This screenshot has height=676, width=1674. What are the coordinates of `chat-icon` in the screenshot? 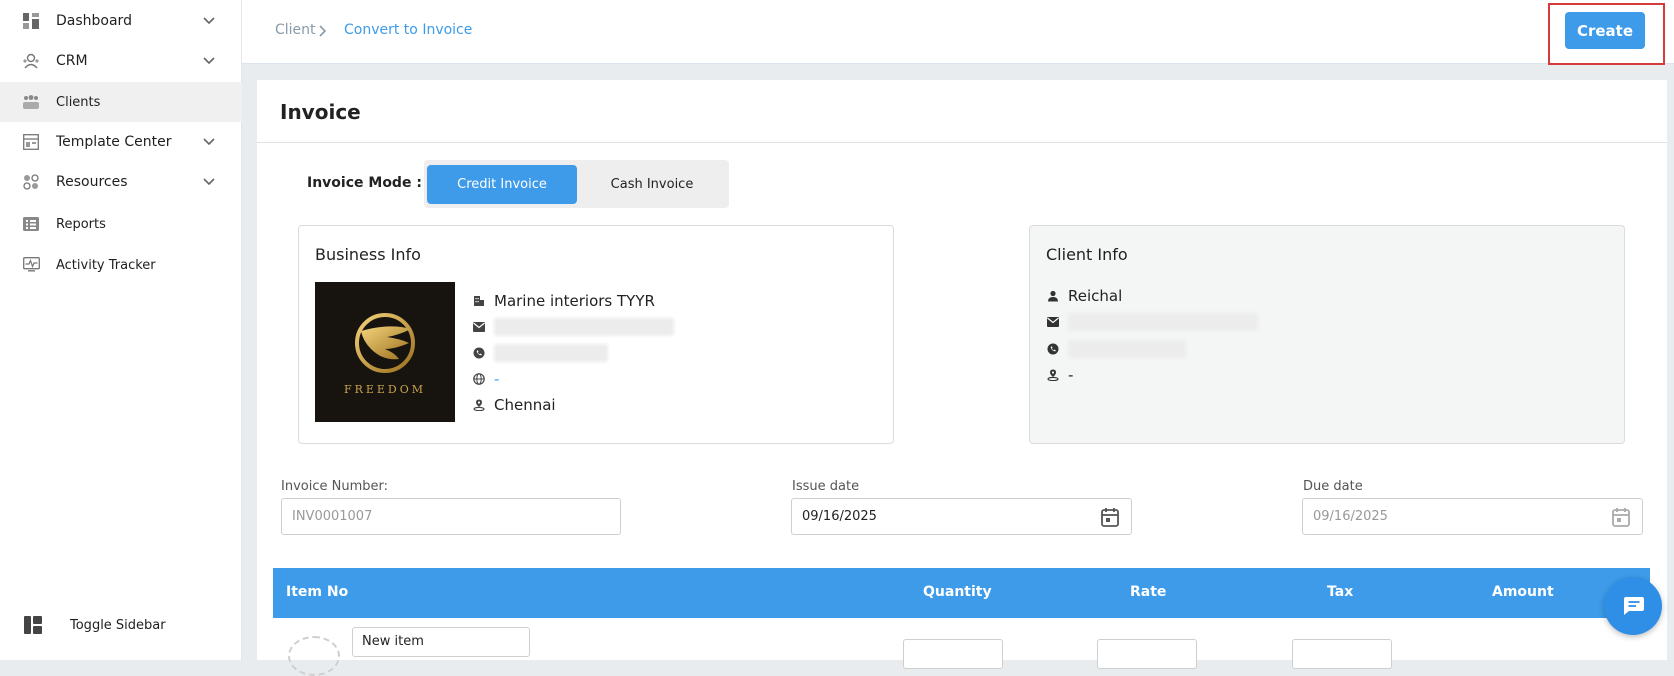 It's located at (1634, 606).